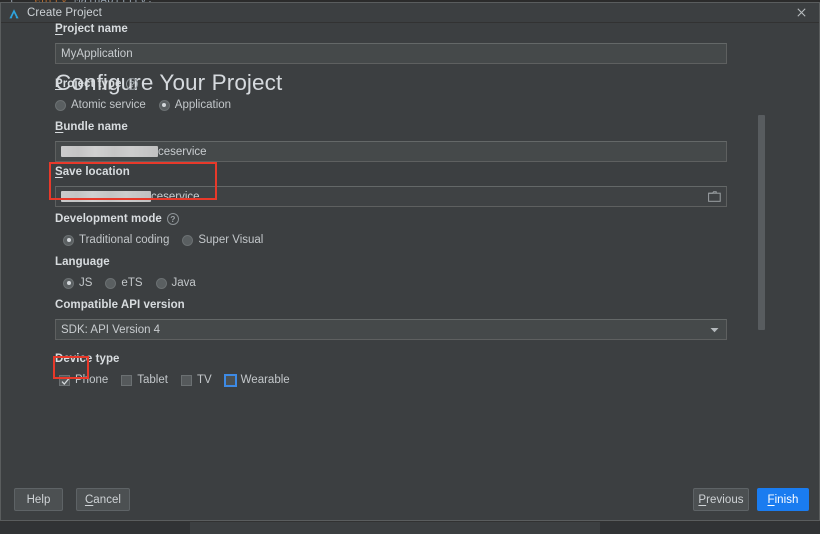 This screenshot has height=534, width=820. Describe the element at coordinates (87, 359) in the screenshot. I see `device-type-label: Device type` at that location.